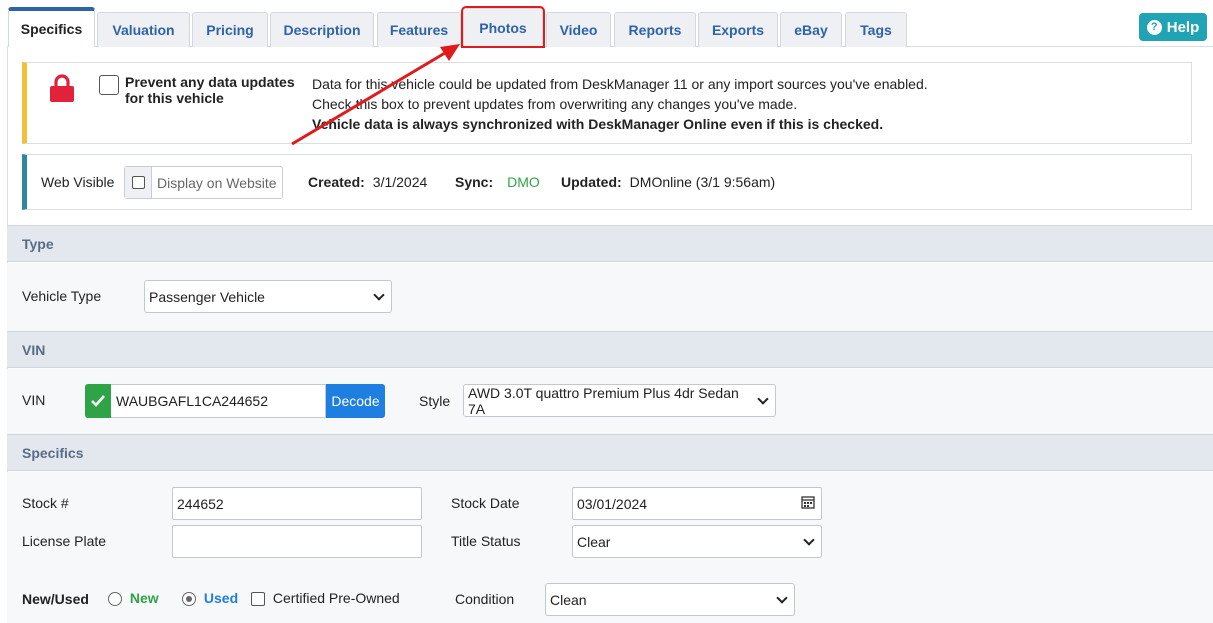  What do you see at coordinates (811, 29) in the screenshot?
I see `tab-ebay: eBay` at bounding box center [811, 29].